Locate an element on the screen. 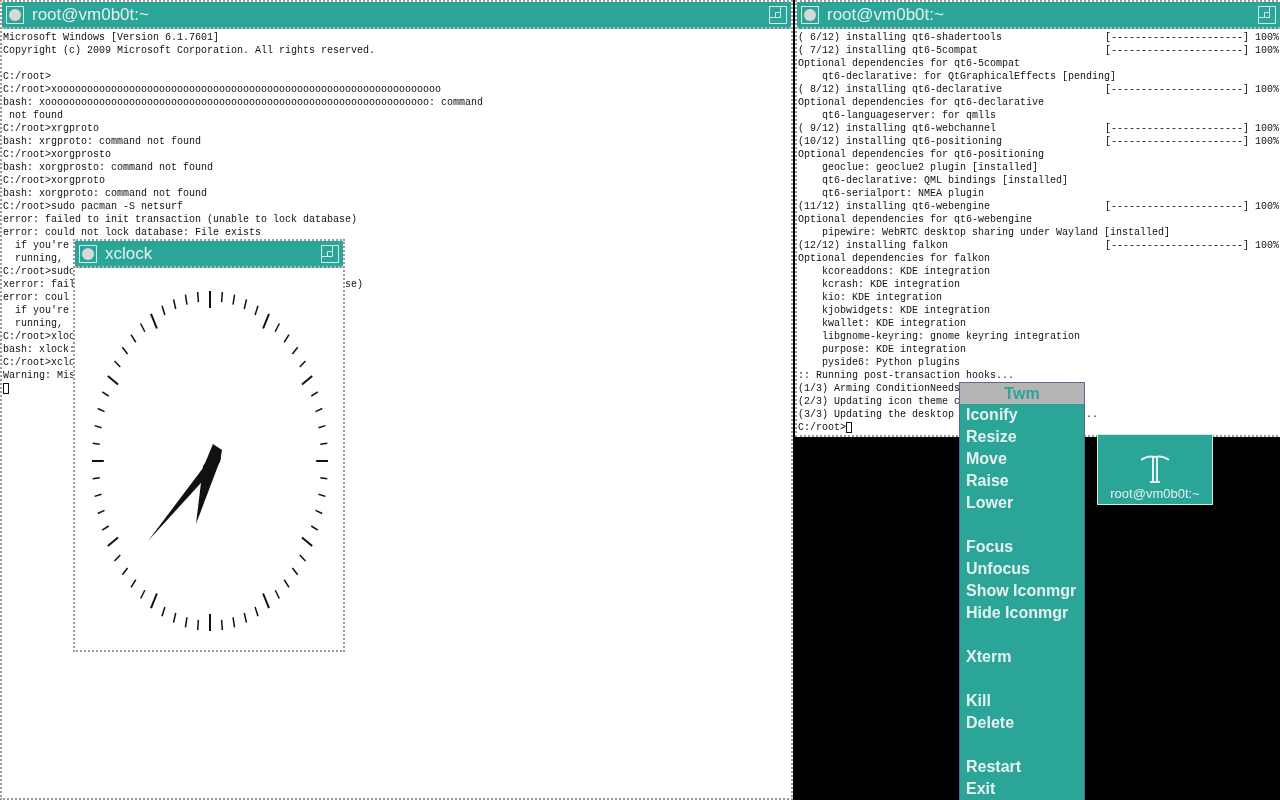  terminal-line: not found is located at coordinates (35, 115).